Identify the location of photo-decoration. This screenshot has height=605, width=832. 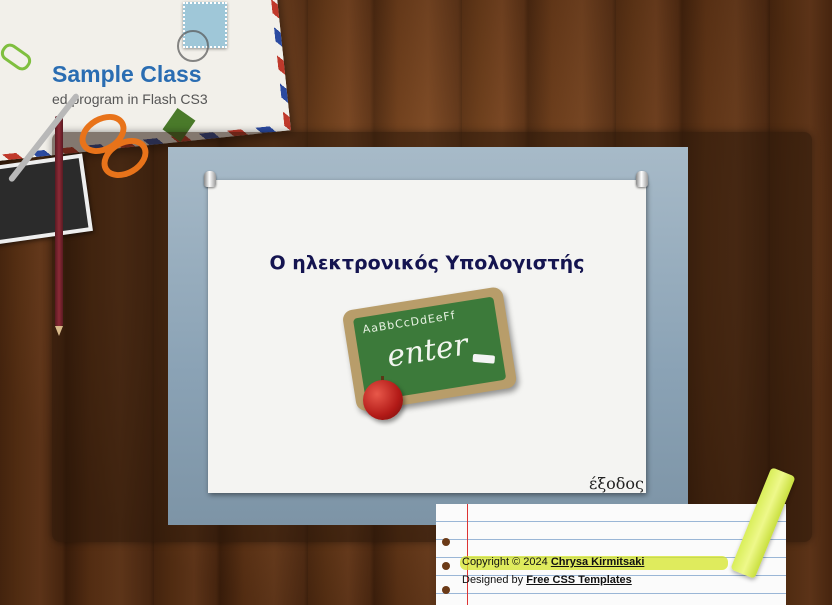
(46, 199).